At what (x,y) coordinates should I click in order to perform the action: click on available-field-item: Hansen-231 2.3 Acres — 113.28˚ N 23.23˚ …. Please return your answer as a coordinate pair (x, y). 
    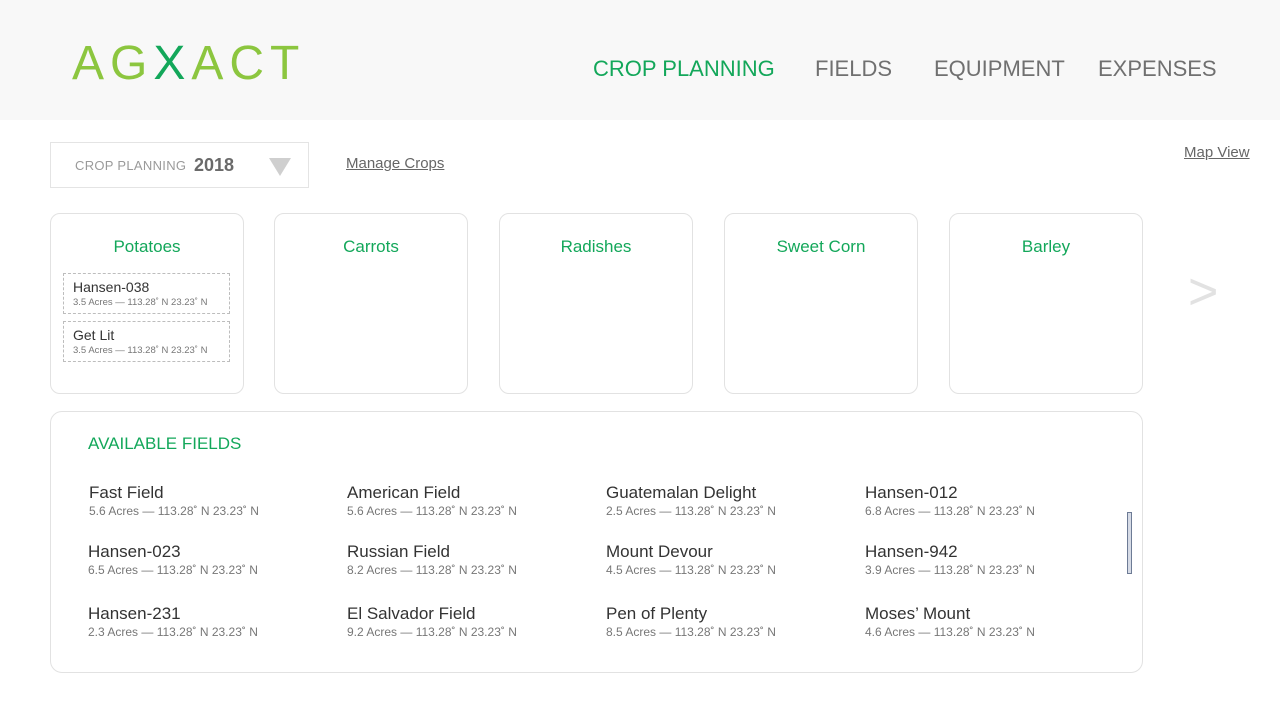
    Looking at the image, I should click on (173, 621).